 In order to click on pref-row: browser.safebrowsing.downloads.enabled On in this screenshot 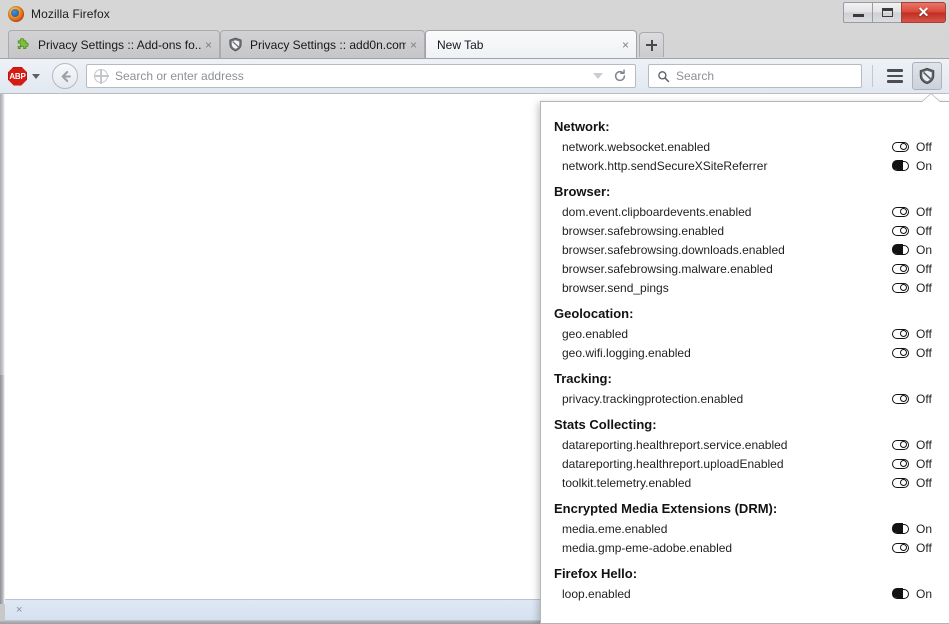, I will do `click(745, 249)`.